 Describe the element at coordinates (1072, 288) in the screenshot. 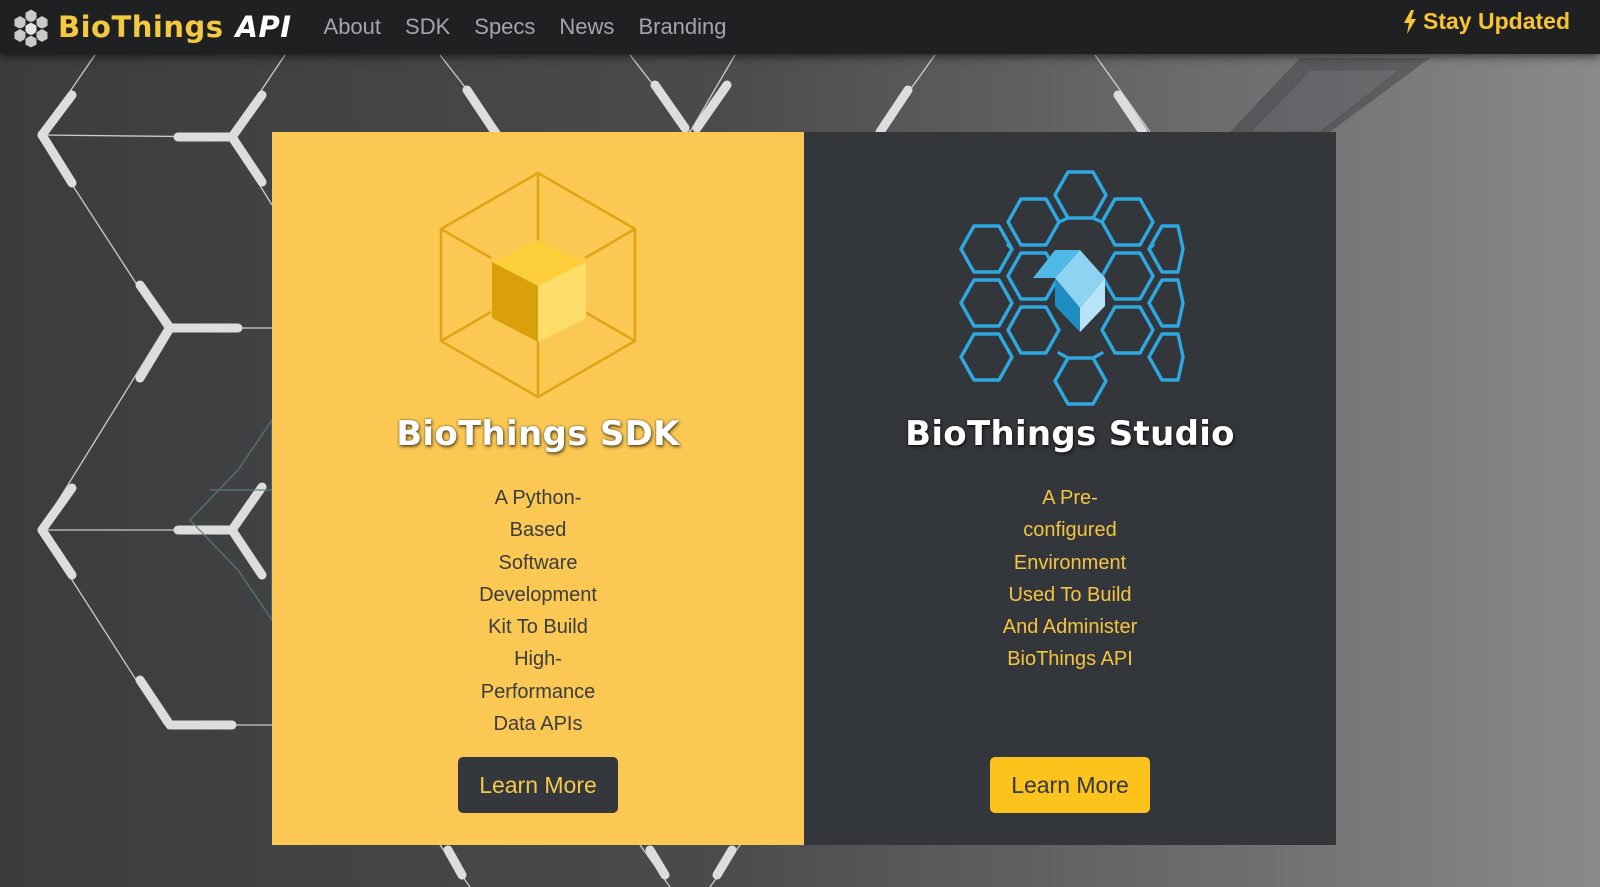

I see `hexagon-network-icon` at that location.